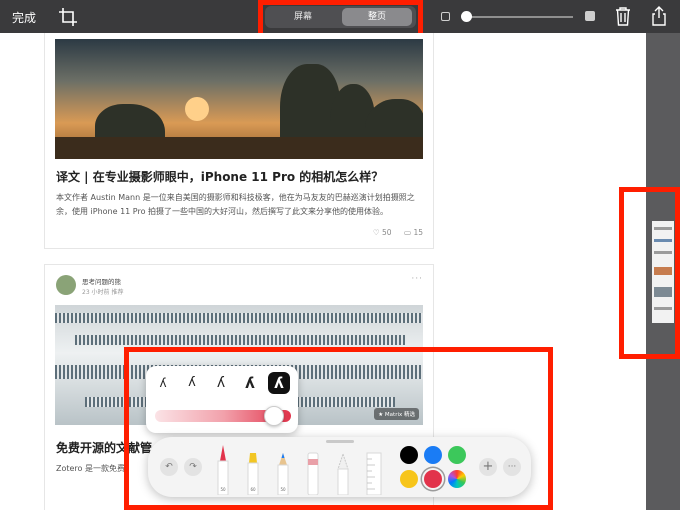 The width and height of the screenshot is (680, 510). Describe the element at coordinates (659, 16) in the screenshot. I see `share-icon` at that location.